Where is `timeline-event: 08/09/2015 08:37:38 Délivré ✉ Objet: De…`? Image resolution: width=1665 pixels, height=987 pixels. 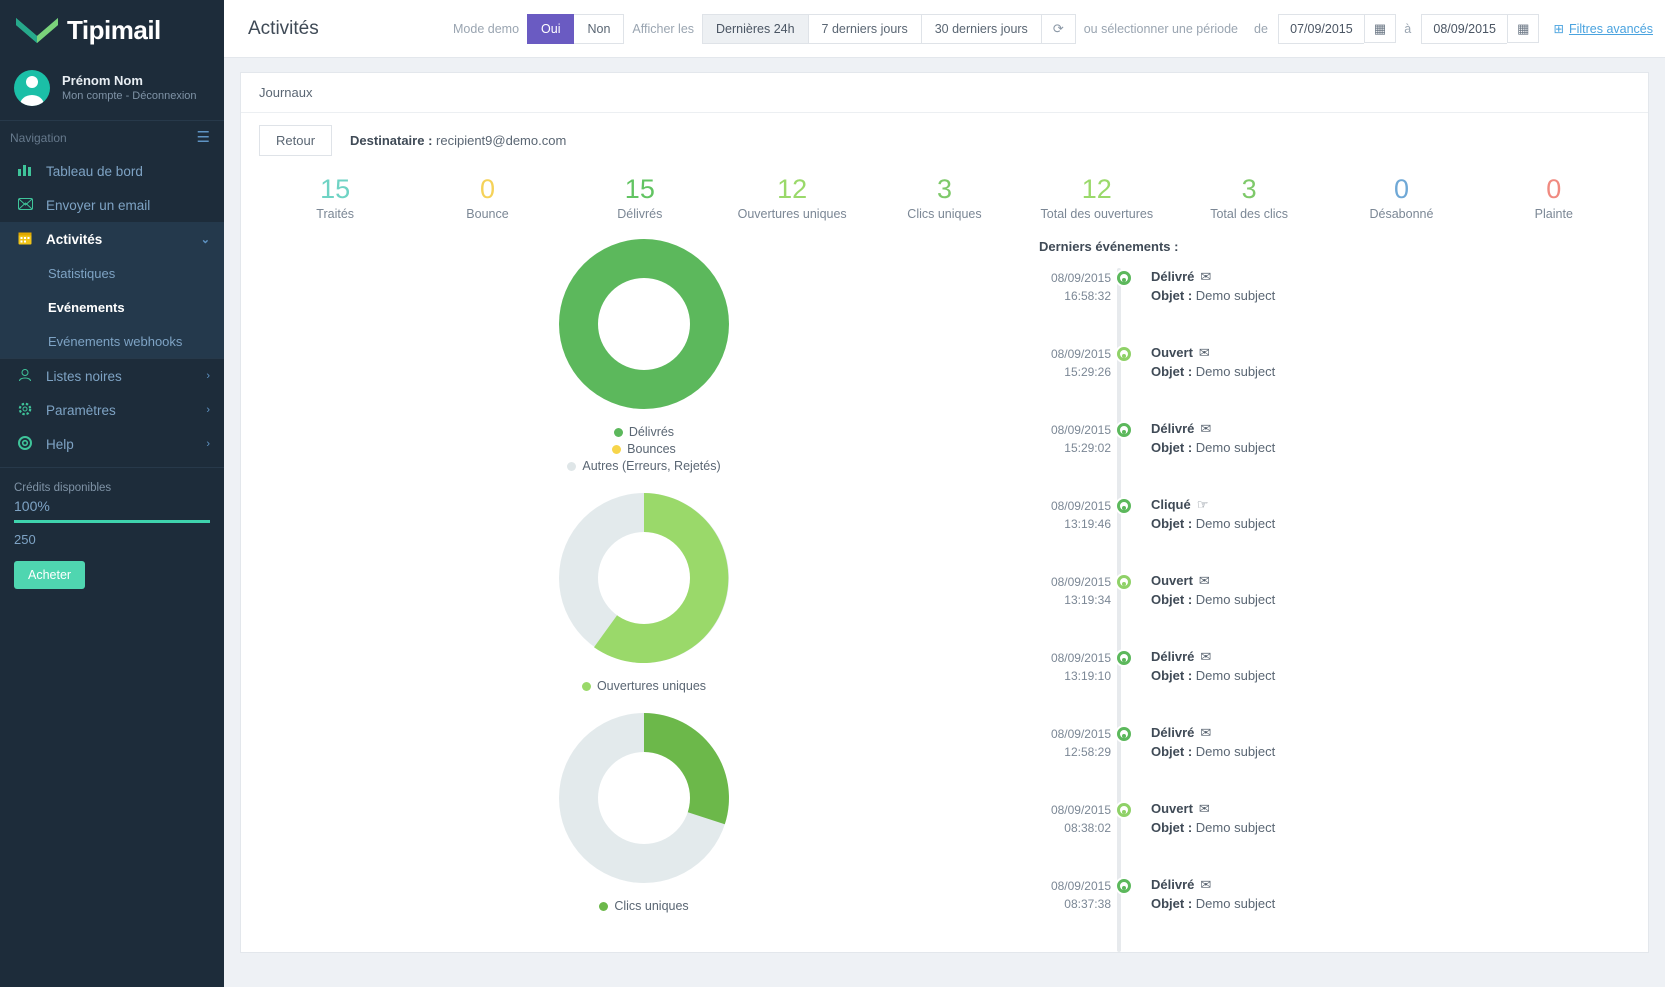
timeline-event: 08/09/2015 08:37:38 Délivré ✉ Objet: De… is located at coordinates (1334, 914).